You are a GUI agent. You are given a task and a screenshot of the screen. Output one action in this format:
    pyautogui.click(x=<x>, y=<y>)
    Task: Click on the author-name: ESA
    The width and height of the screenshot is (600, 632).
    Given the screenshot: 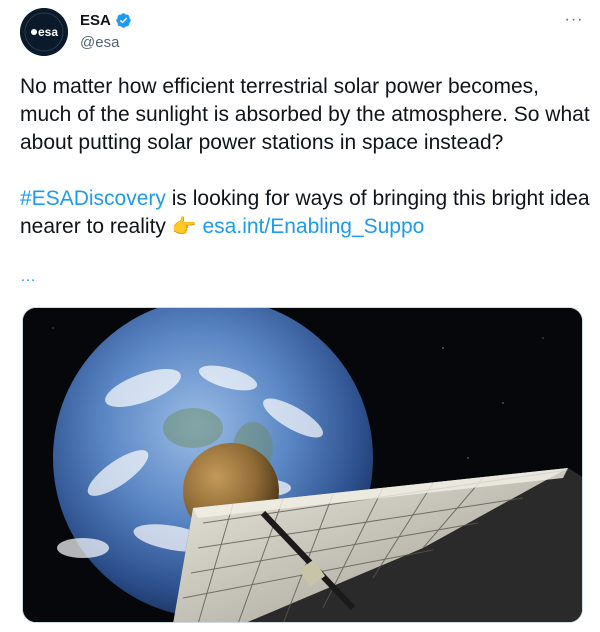 What is the action you would take?
    pyautogui.click(x=95, y=20)
    